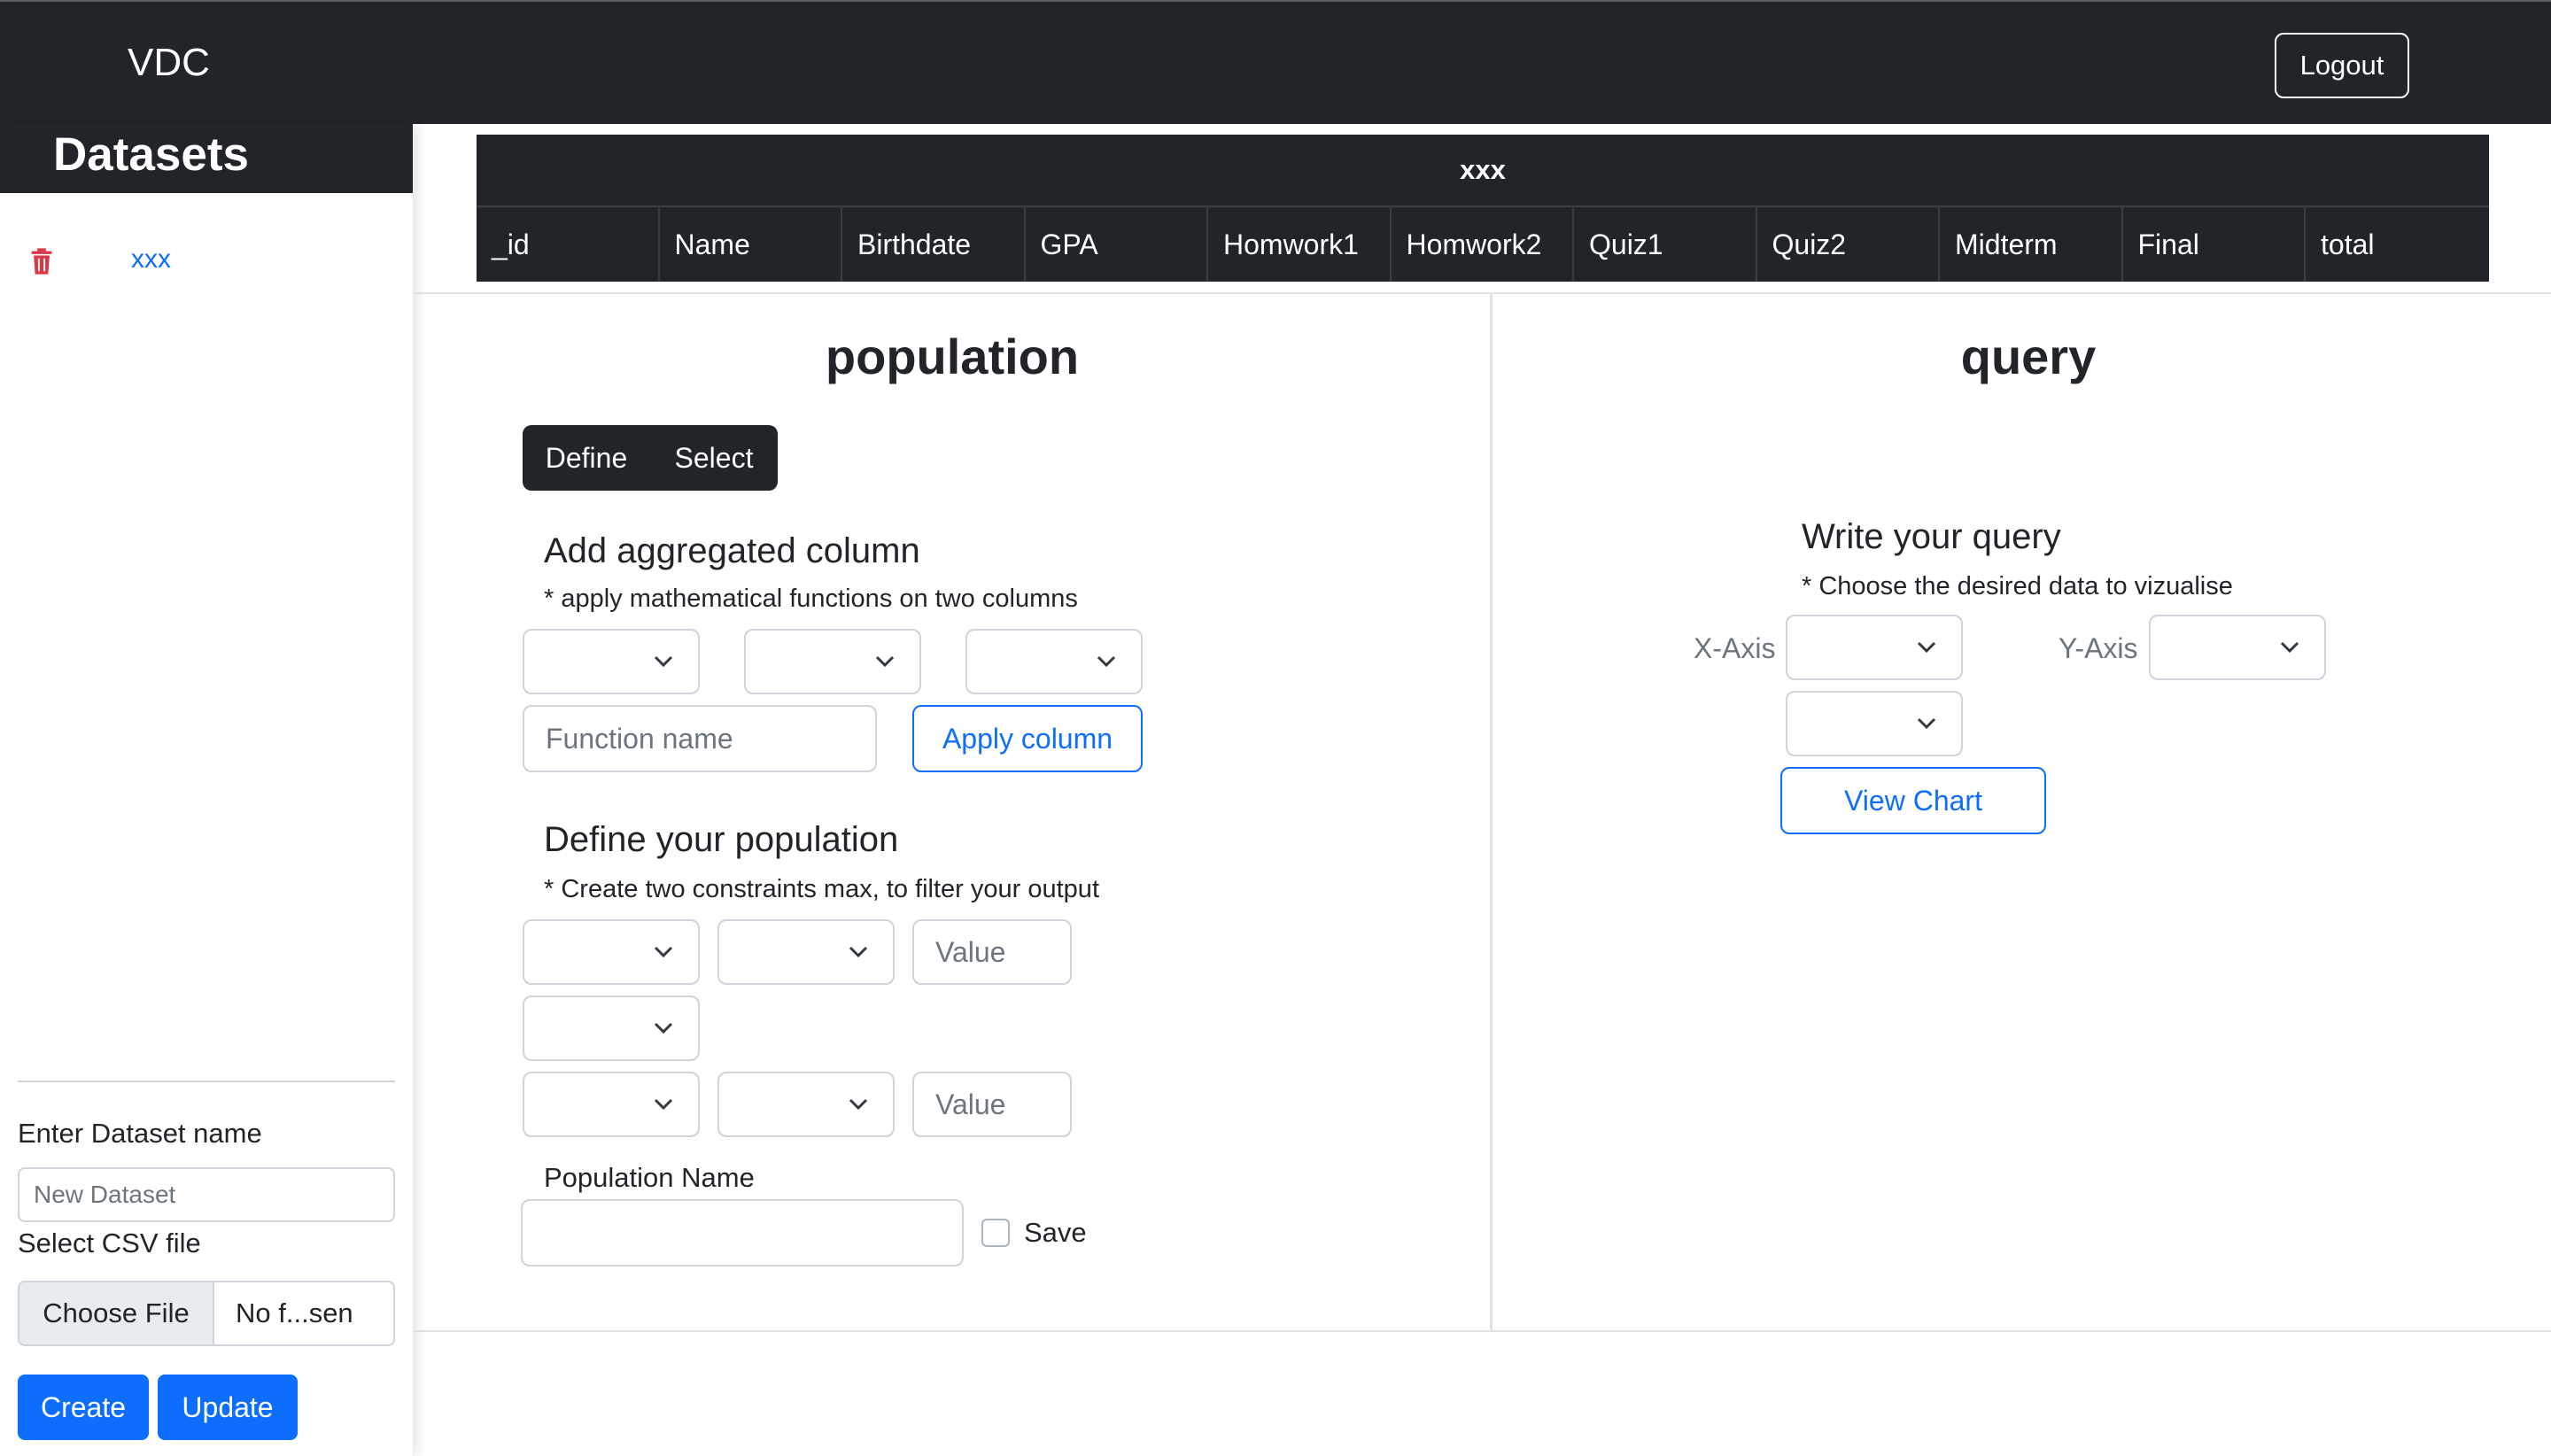 This screenshot has width=2551, height=1456. Describe the element at coordinates (206, 1194) in the screenshot. I see `dataset-name-input` at that location.